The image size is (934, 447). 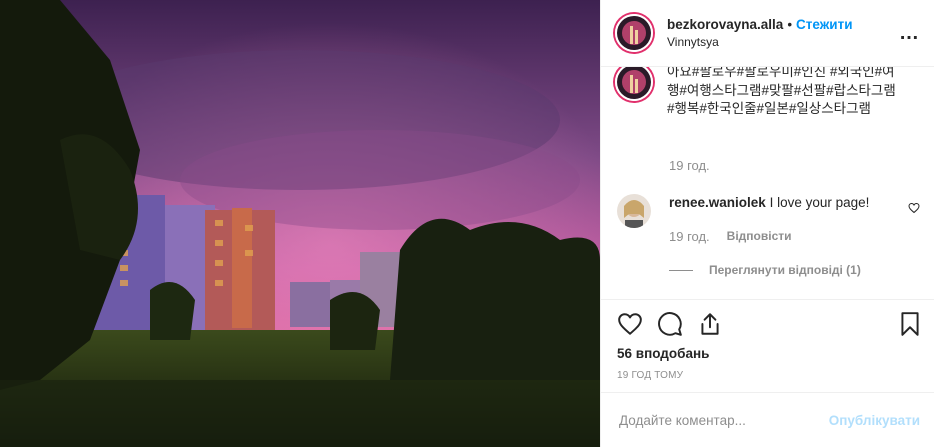 What do you see at coordinates (710, 324) in the screenshot?
I see `share-icon` at bounding box center [710, 324].